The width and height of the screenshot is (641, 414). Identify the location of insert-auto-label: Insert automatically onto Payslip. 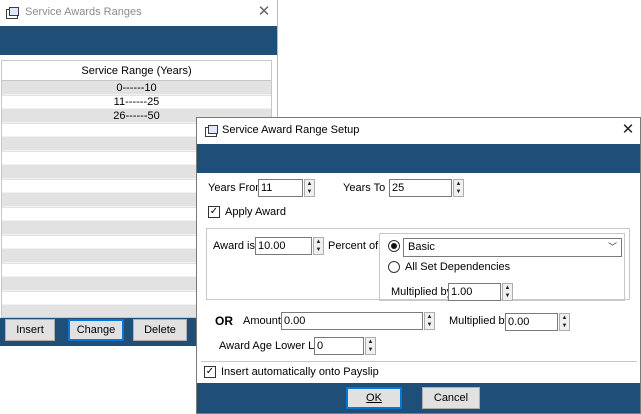
(300, 372).